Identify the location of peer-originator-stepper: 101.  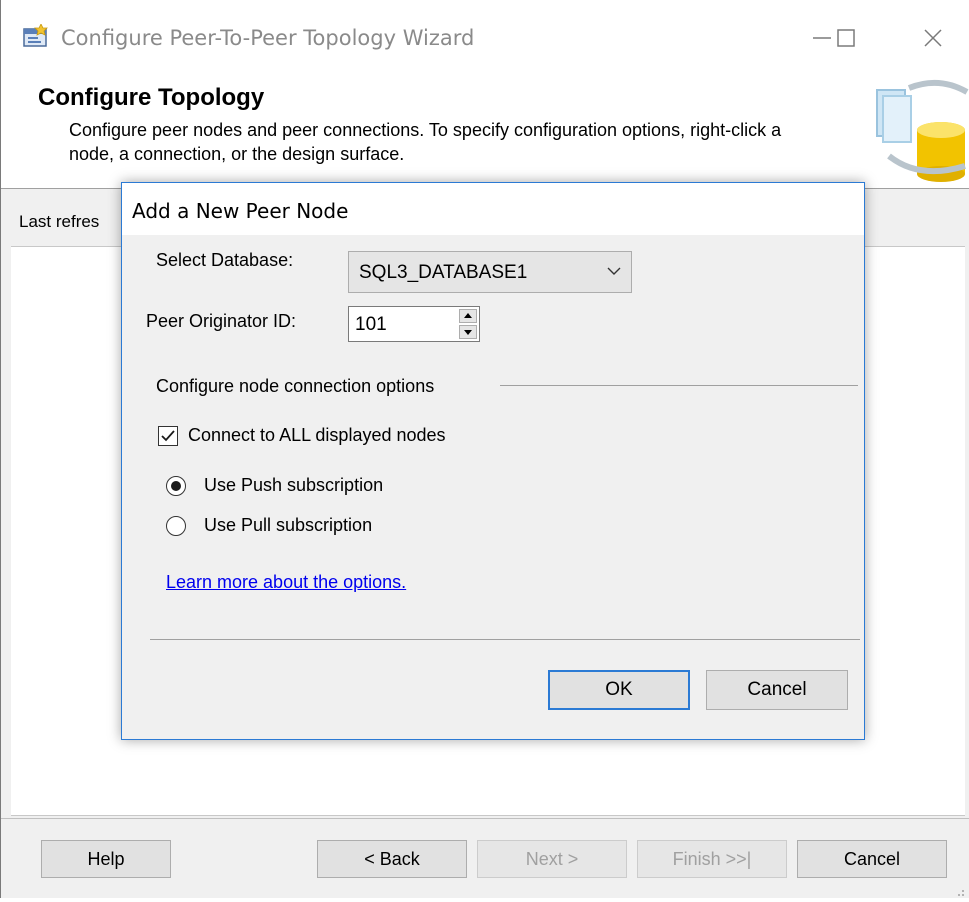
(414, 324).